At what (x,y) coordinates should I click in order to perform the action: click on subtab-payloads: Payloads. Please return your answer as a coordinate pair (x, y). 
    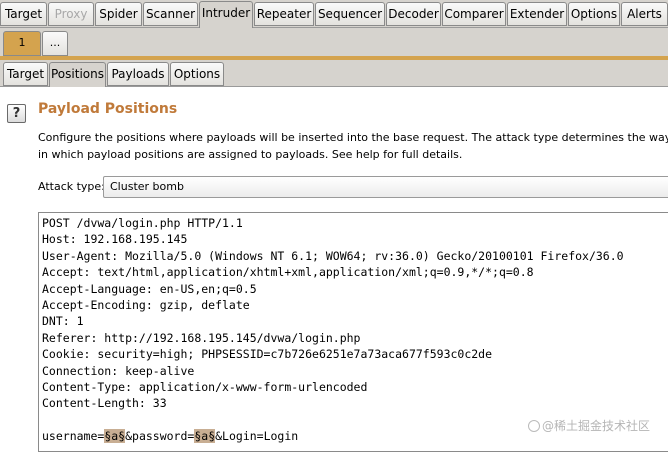
    Looking at the image, I should click on (138, 74).